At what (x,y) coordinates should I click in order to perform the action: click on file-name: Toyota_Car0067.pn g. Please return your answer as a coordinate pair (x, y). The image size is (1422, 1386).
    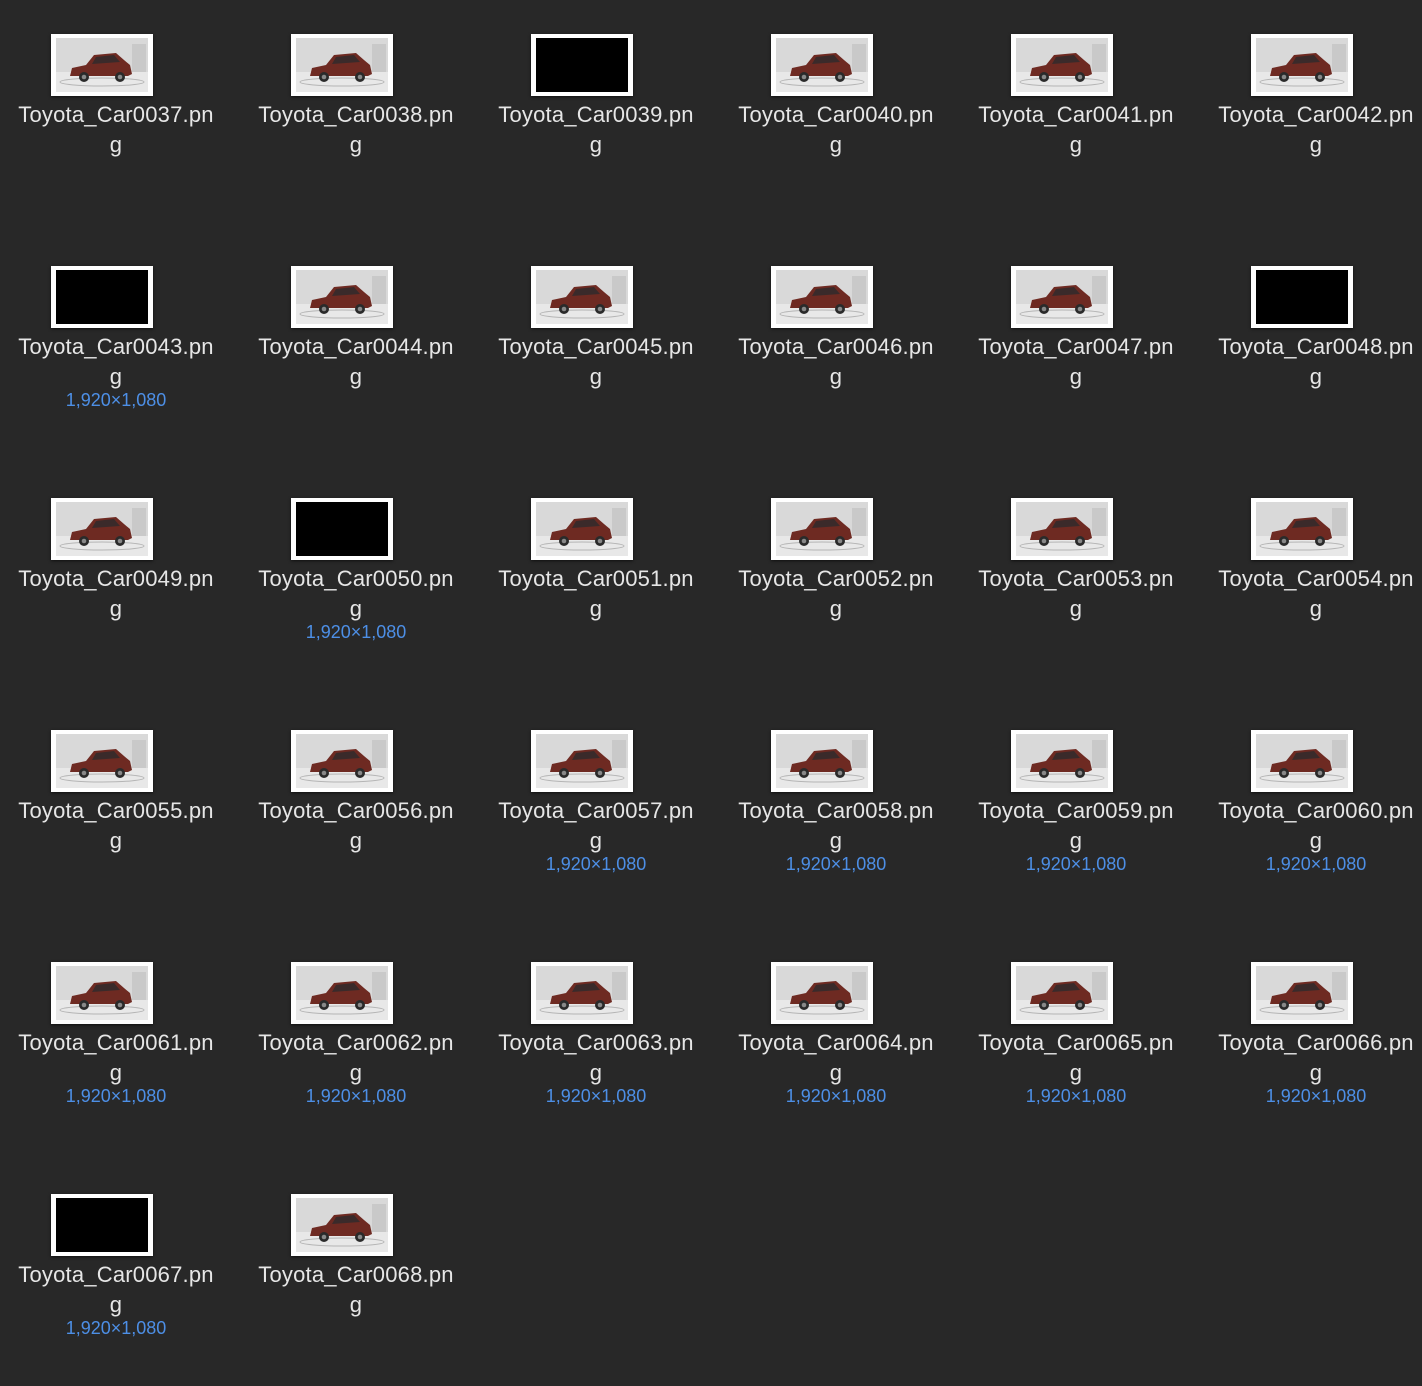
    Looking at the image, I should click on (116, 1290).